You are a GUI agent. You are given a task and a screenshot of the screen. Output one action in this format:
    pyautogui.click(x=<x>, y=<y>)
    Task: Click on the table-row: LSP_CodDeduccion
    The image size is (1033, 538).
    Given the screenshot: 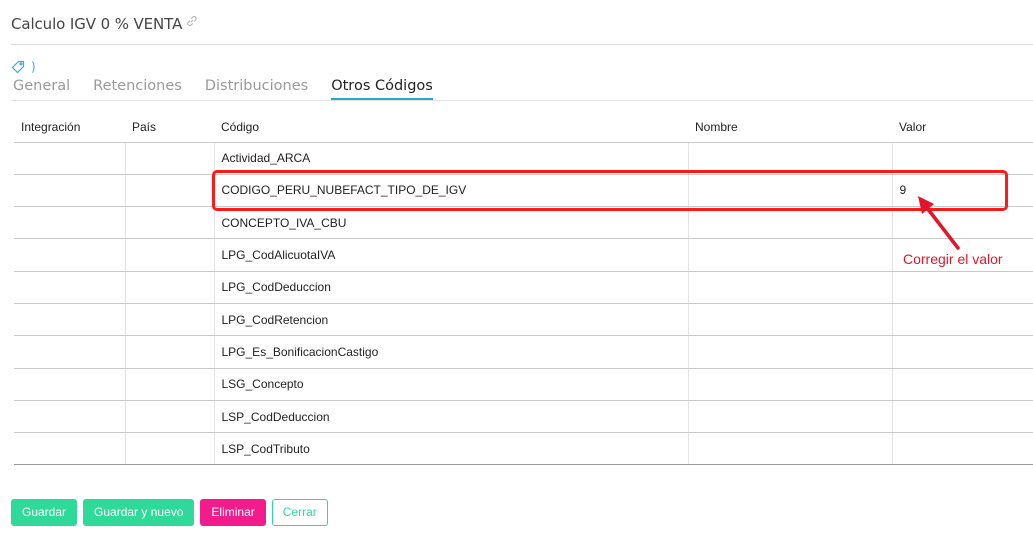 What is the action you would take?
    pyautogui.click(x=523, y=417)
    